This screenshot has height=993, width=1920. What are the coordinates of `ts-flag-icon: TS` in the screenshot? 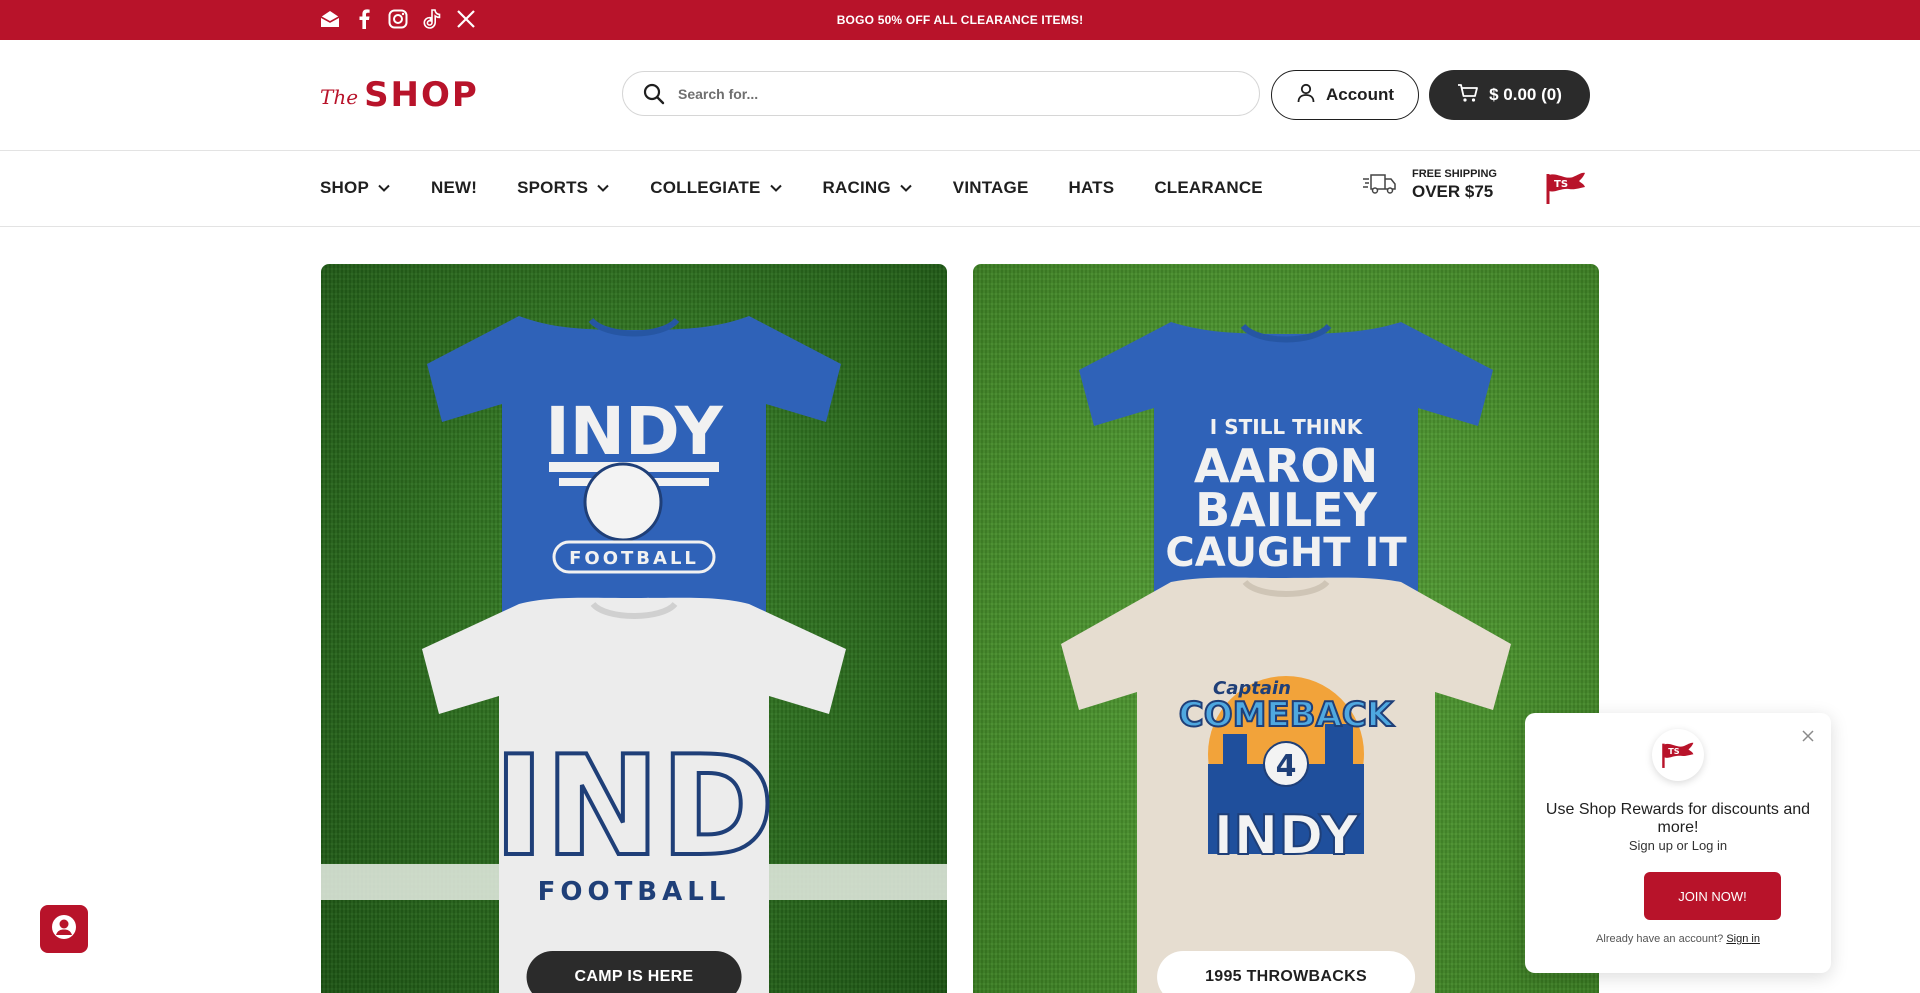 It's located at (1678, 755).